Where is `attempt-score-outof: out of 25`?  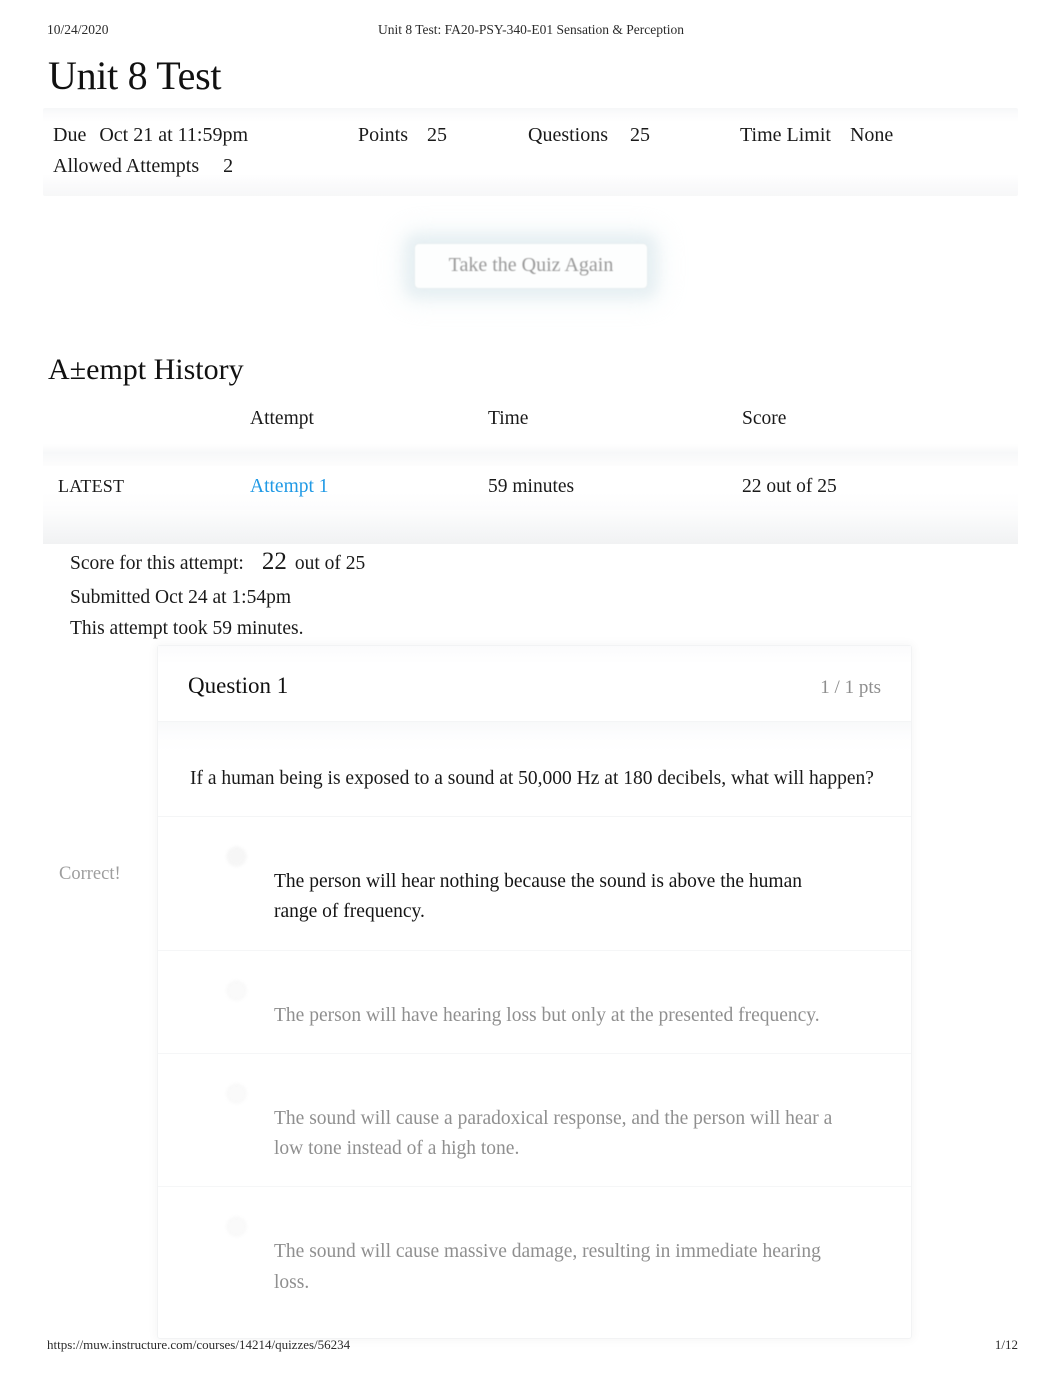
attempt-score-outof: out of 25 is located at coordinates (330, 563).